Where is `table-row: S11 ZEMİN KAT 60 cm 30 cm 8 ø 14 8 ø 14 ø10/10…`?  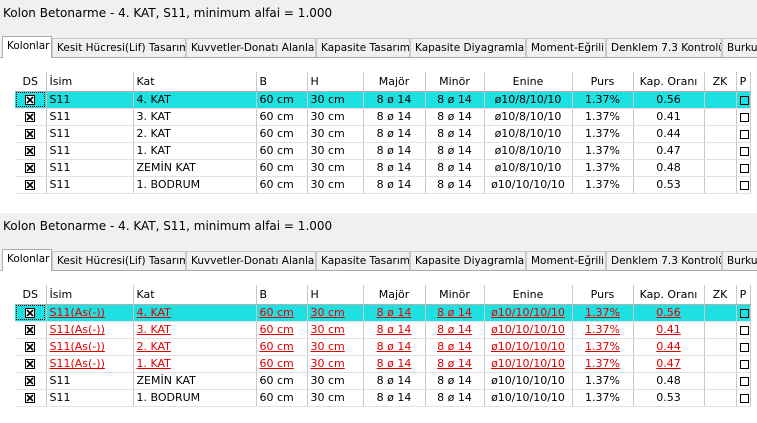
table-row: S11 ZEMİN KAT 60 cm 30 cm 8 ø 14 8 ø 14 ø10/10… is located at coordinates (383, 381).